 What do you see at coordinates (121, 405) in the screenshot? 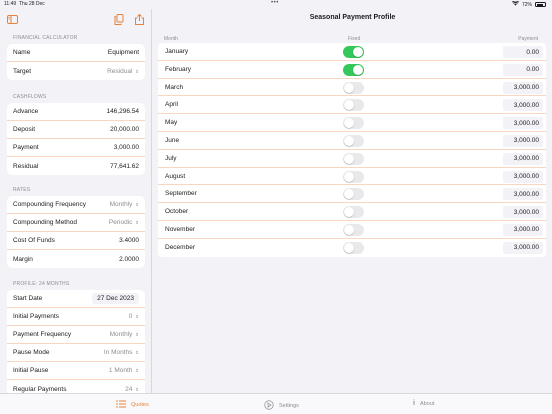
I see `list-icon` at bounding box center [121, 405].